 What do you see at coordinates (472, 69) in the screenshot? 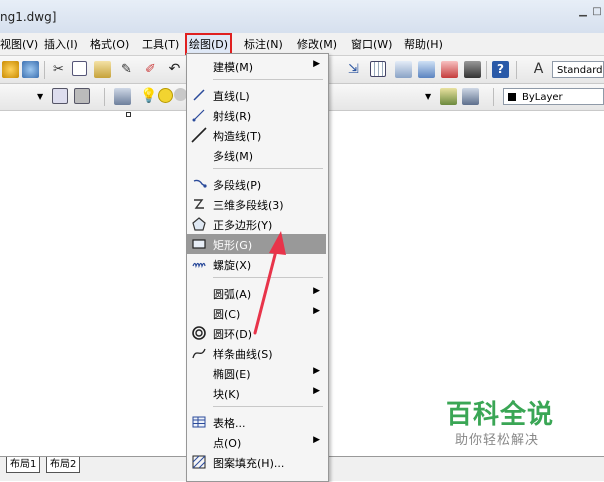
I see `calculator-icon` at bounding box center [472, 69].